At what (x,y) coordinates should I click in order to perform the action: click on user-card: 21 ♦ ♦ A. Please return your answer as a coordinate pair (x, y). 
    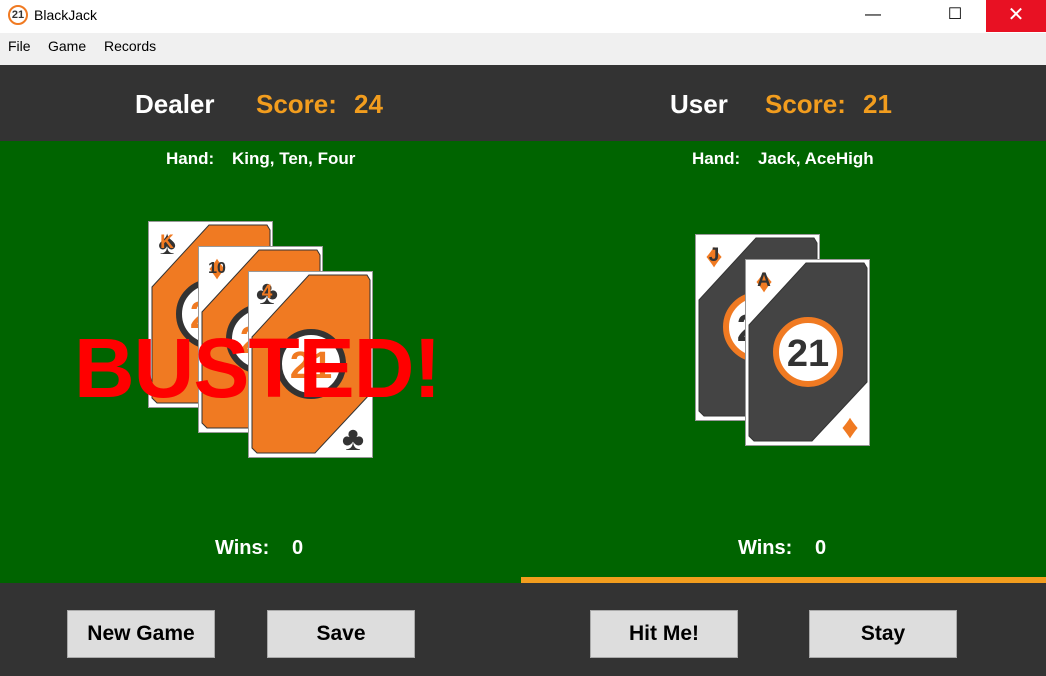
    Looking at the image, I should click on (807, 352).